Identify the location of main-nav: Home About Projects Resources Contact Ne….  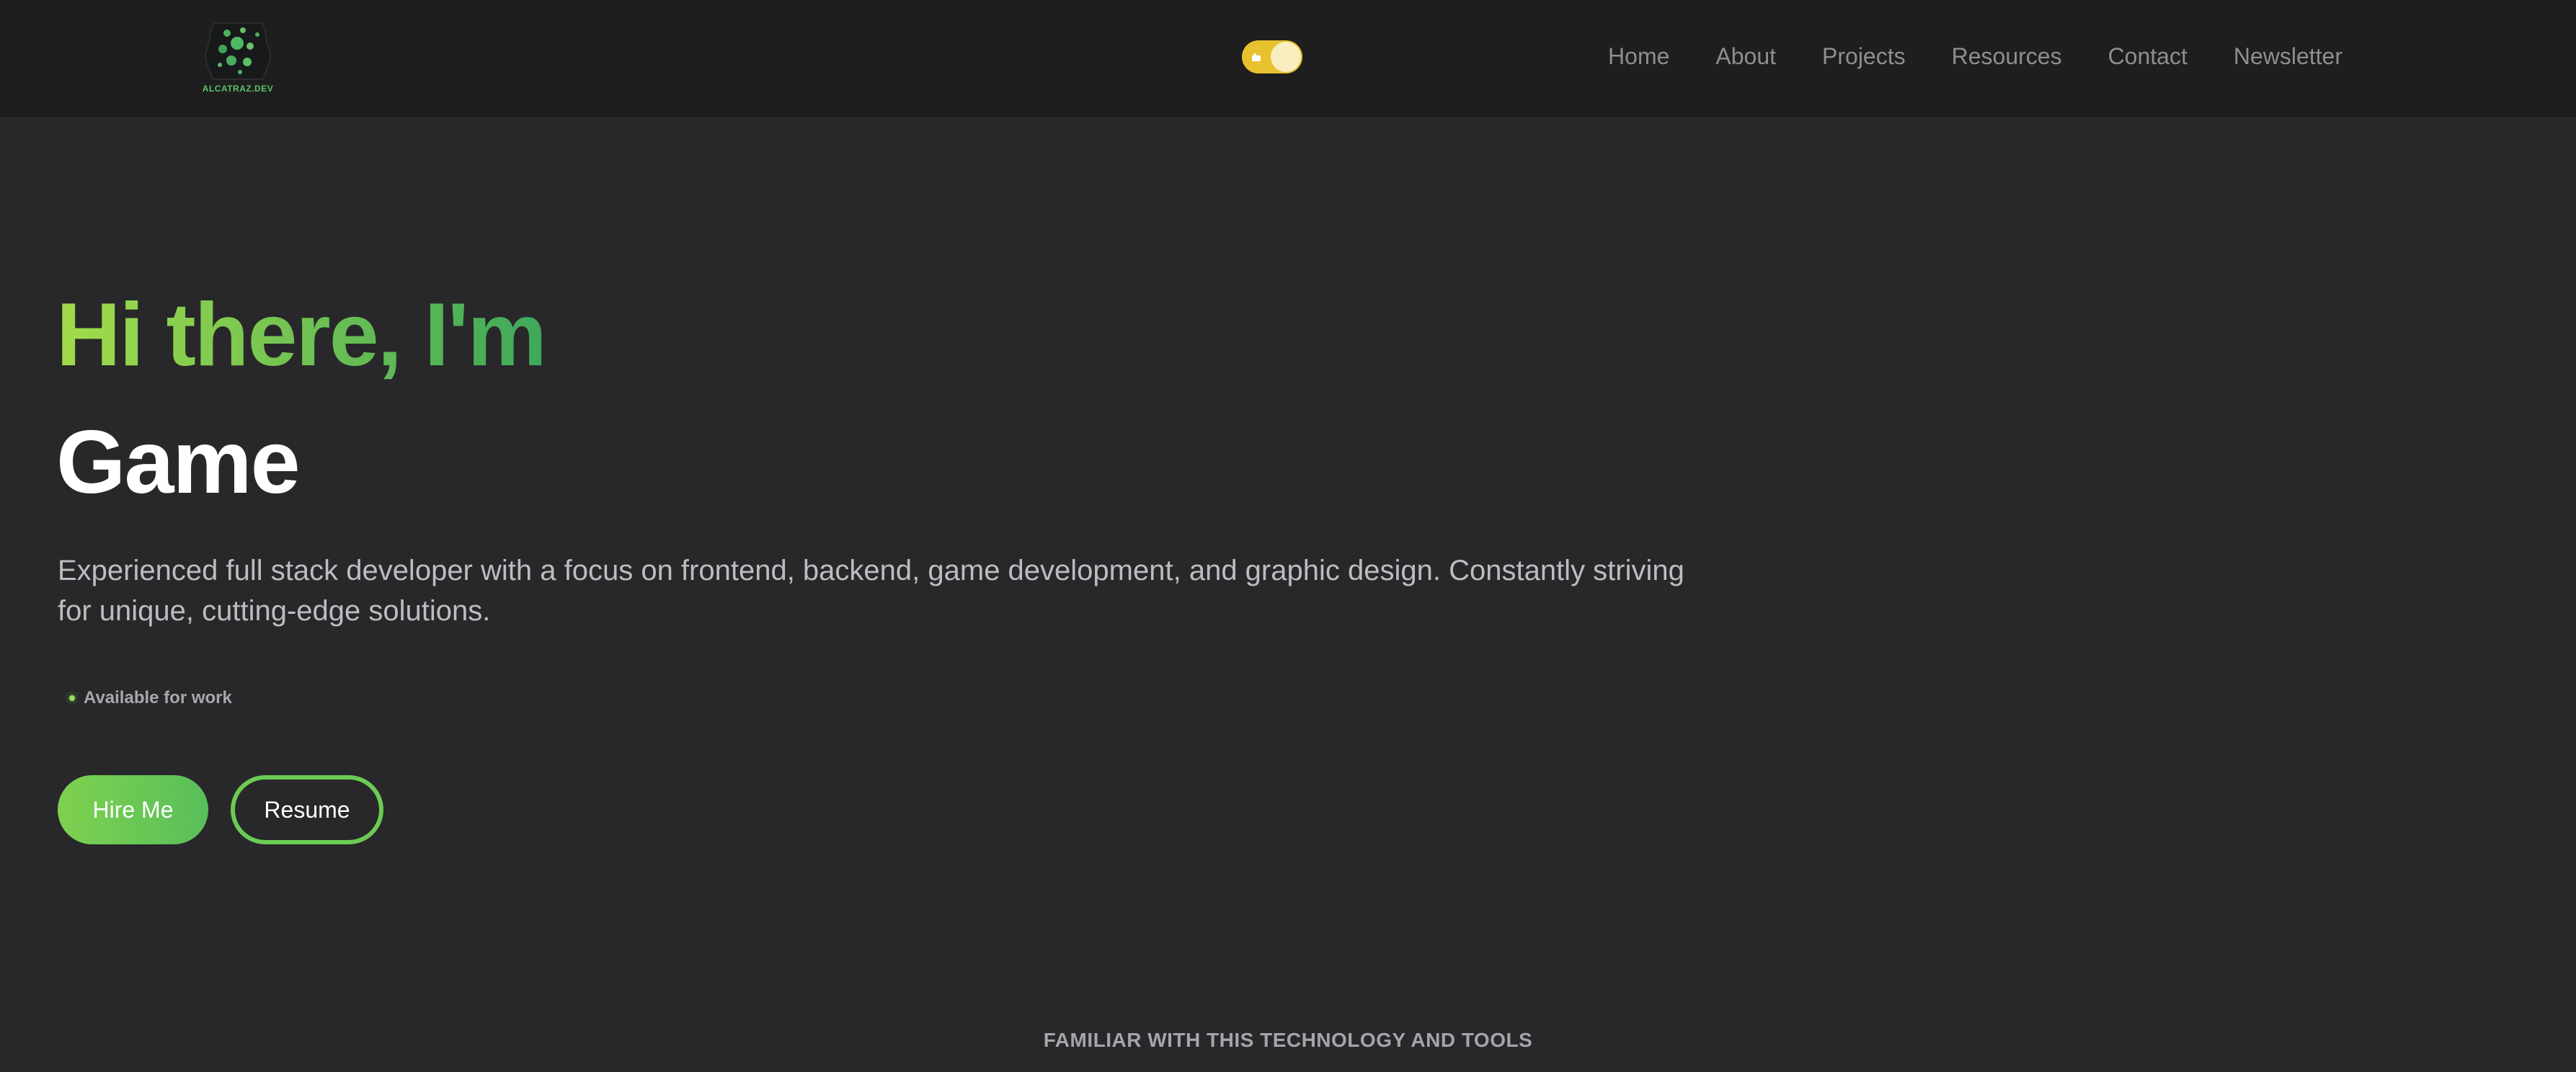
(1975, 56).